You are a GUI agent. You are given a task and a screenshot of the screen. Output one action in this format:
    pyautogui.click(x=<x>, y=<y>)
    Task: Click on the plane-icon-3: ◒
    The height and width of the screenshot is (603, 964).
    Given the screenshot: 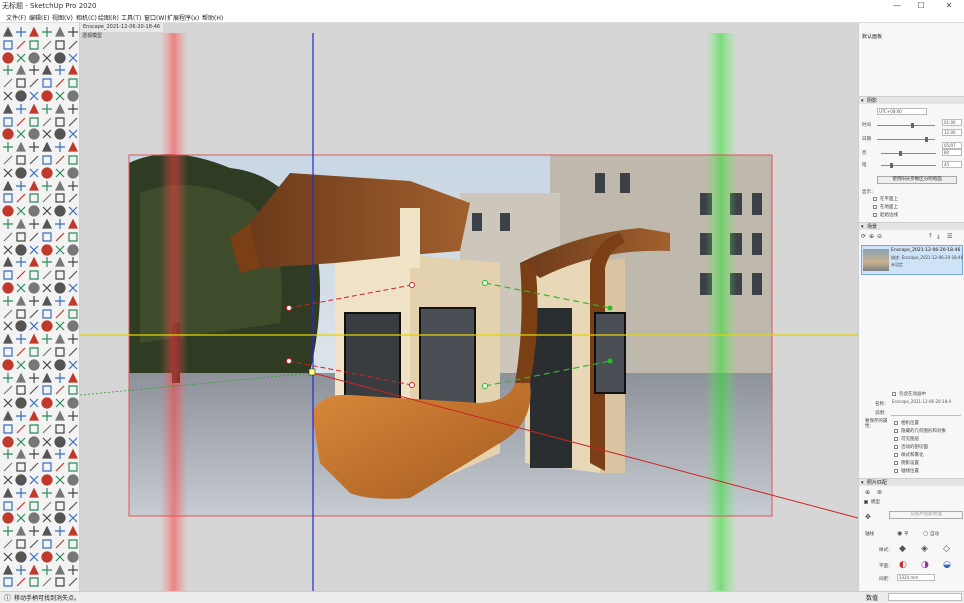 What is the action you would take?
    pyautogui.click(x=947, y=565)
    